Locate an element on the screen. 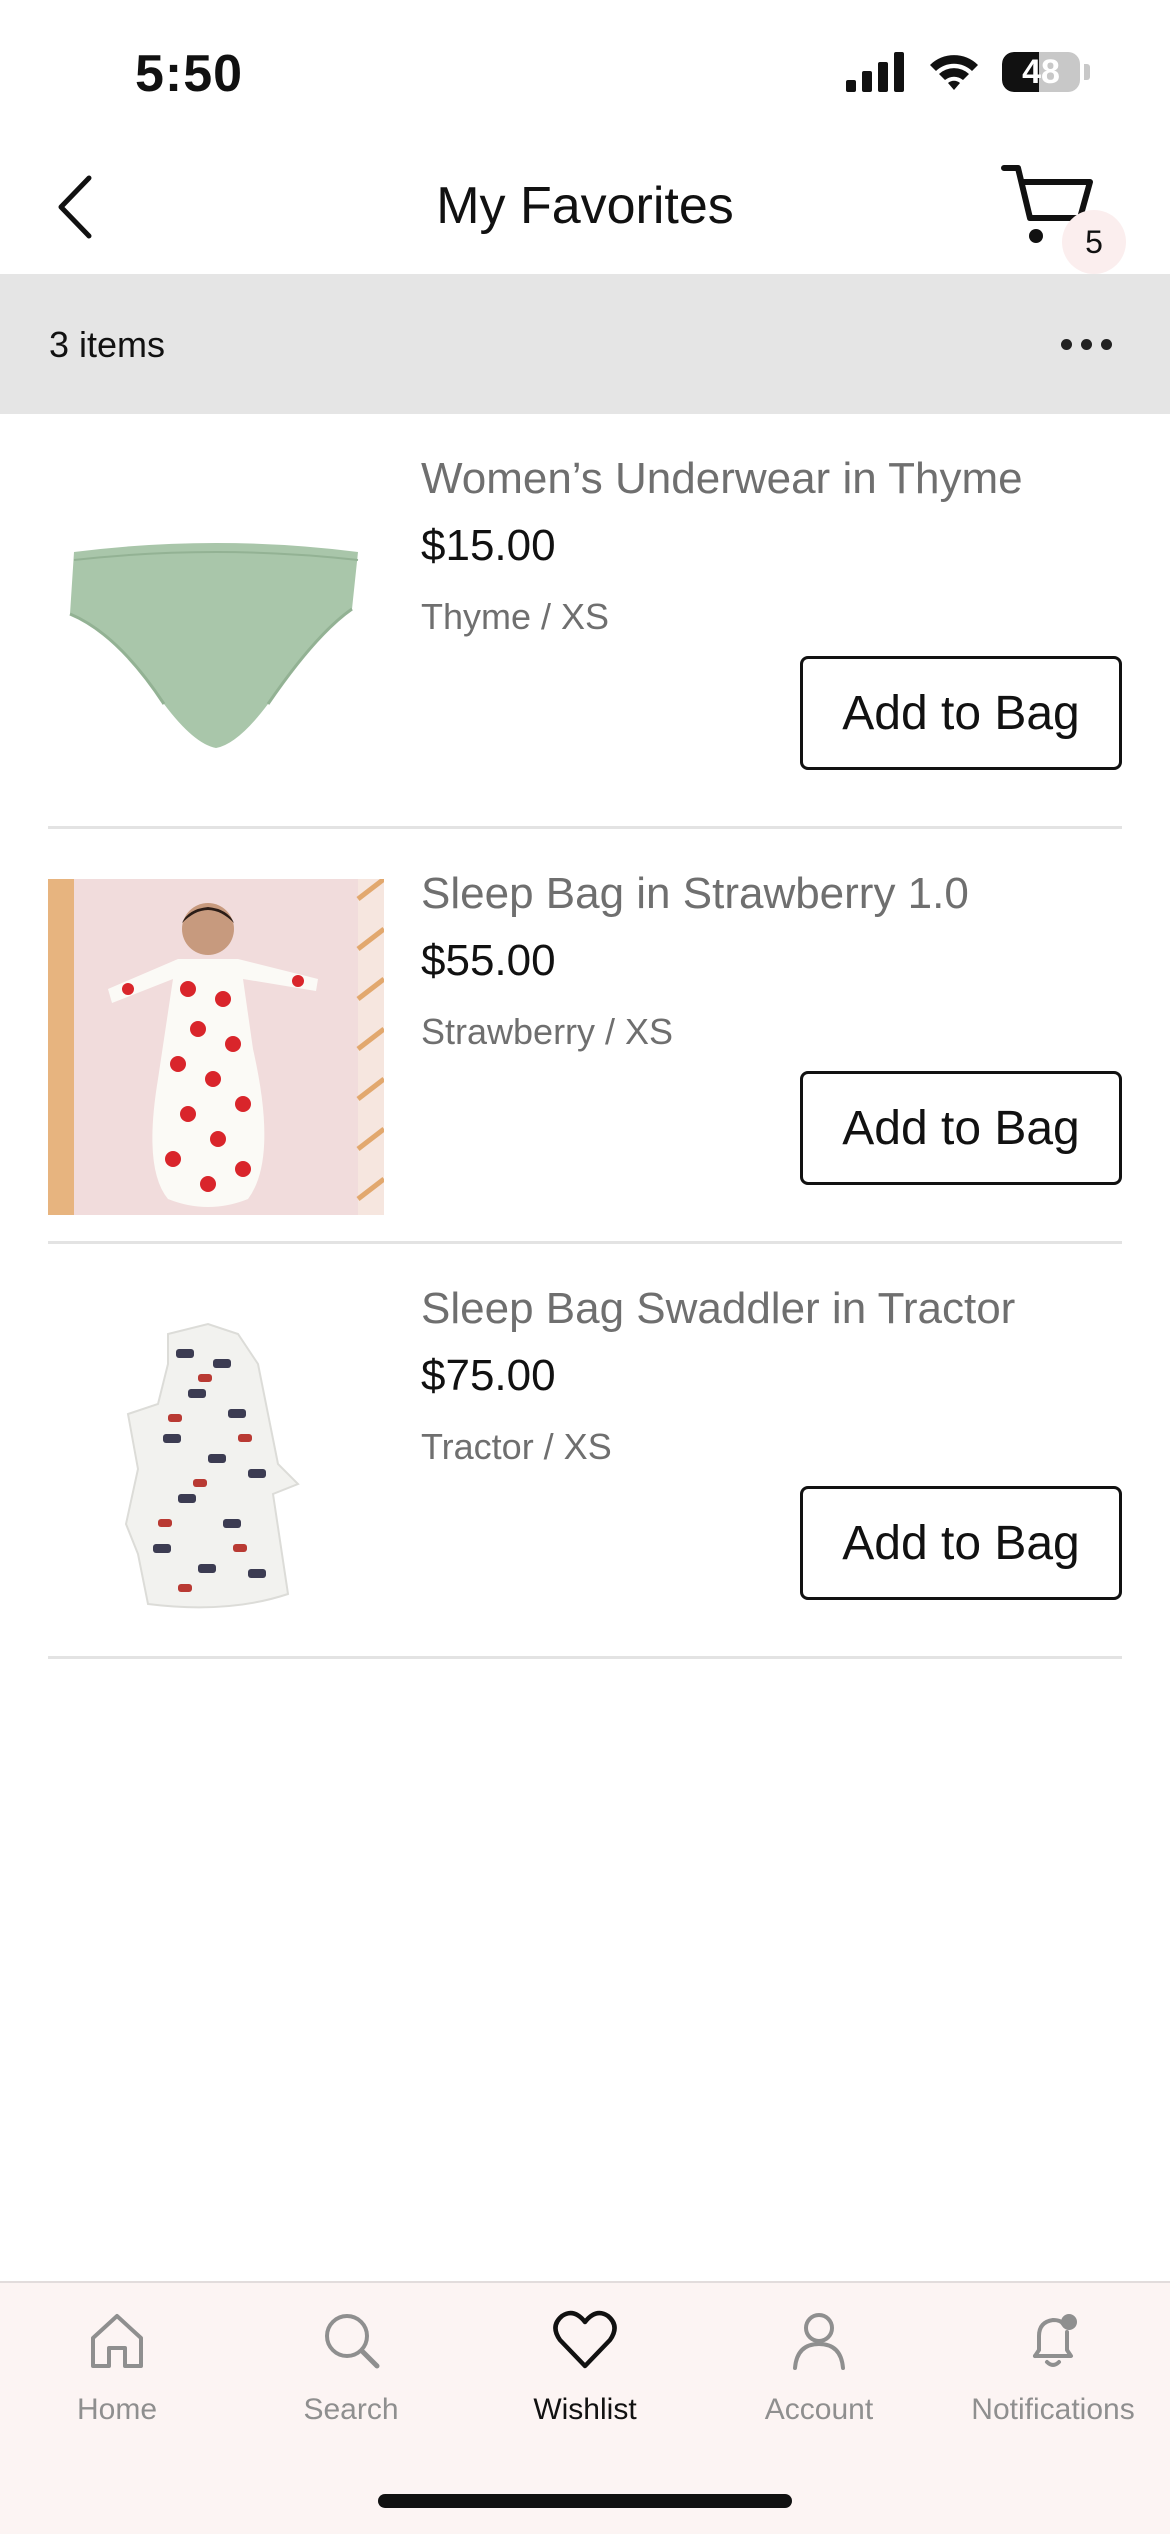 This screenshot has height=2534, width=1170. cart-count-badge: 5 is located at coordinates (1094, 242).